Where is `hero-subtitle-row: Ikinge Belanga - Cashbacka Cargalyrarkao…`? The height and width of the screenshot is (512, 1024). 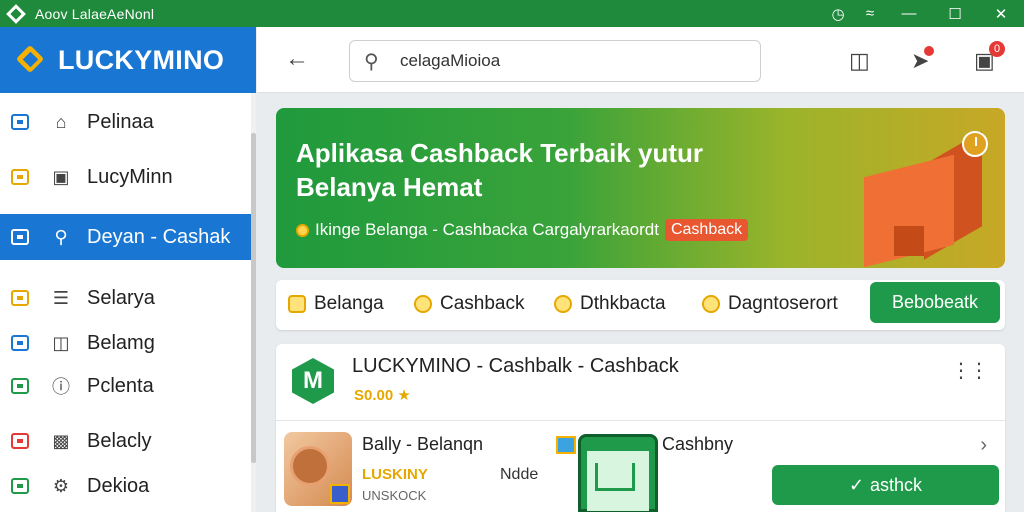 hero-subtitle-row: Ikinge Belanga - Cashbacka Cargalyrarkao… is located at coordinates (522, 230).